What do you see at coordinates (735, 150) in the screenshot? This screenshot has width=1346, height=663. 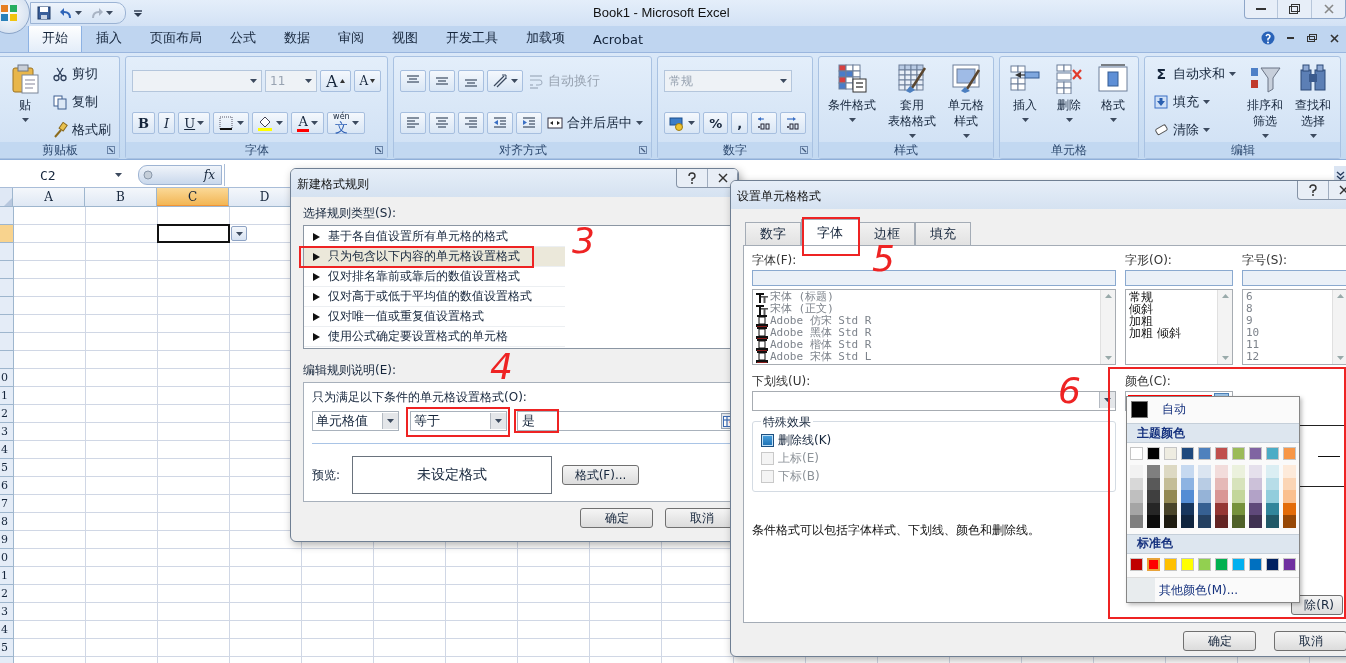 I see `group-label: 数字` at bounding box center [735, 150].